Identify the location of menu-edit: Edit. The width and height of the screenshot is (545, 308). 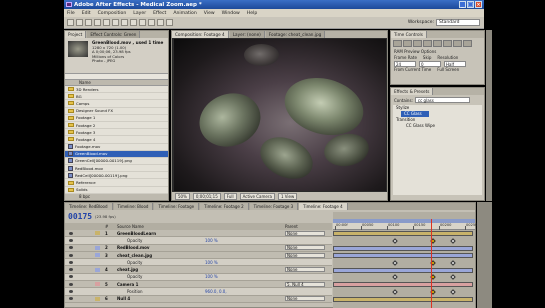
(86, 13).